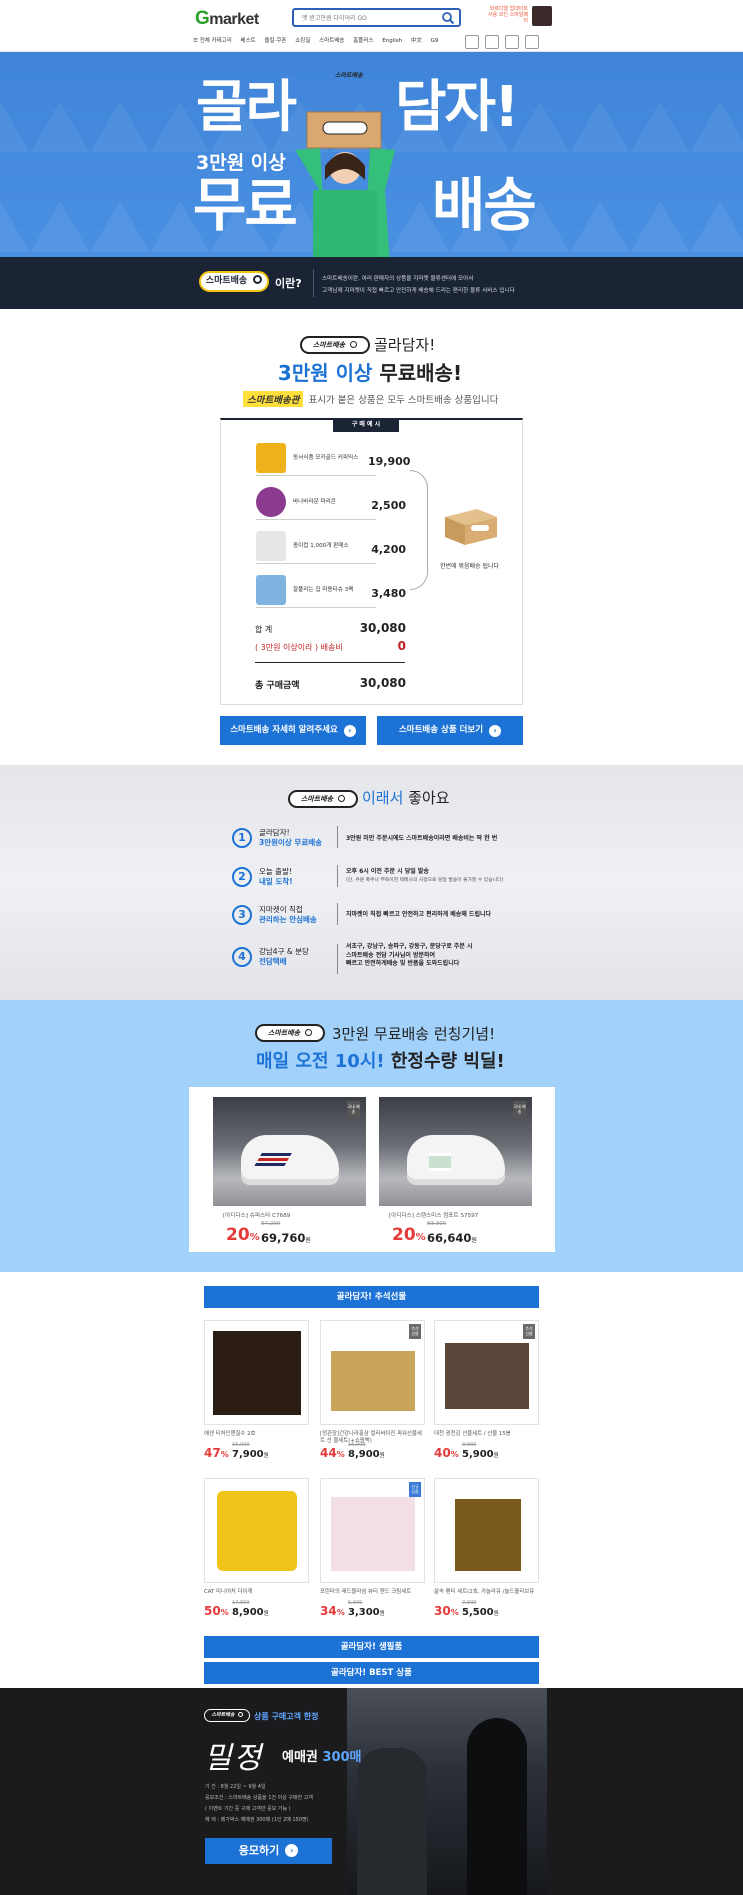  I want to click on search-box: 엣 받고만큼 다이어리 GO, so click(376, 17).